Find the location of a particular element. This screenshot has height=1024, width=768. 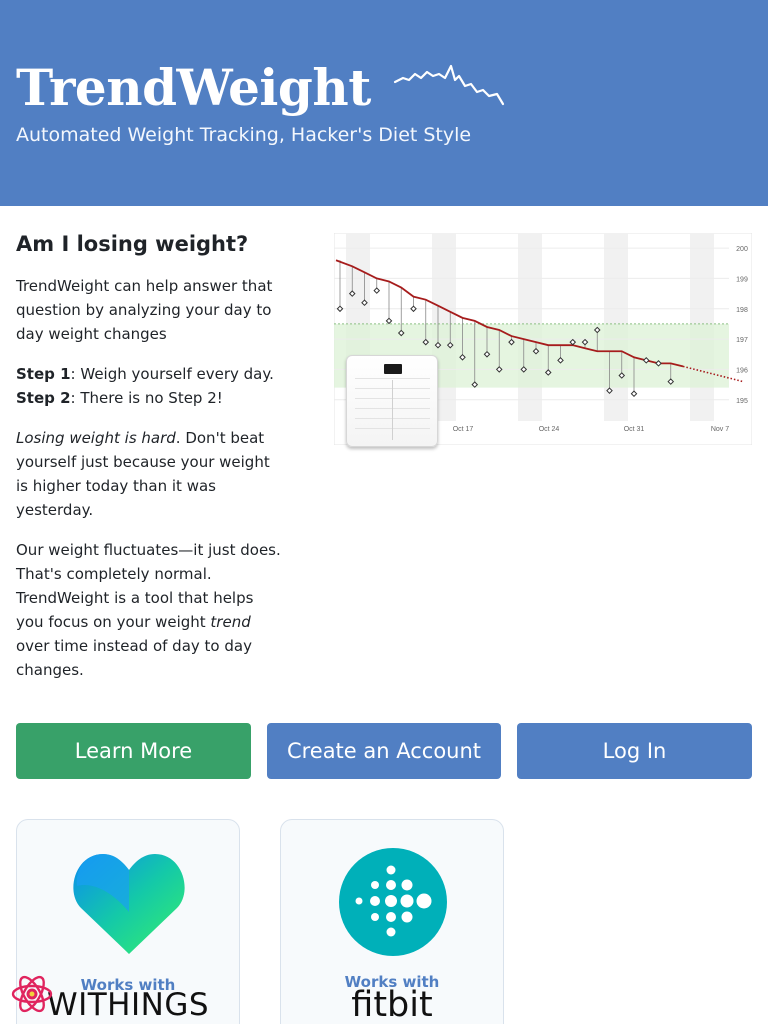

brand-title: TrendWeight is located at coordinates (193, 88).